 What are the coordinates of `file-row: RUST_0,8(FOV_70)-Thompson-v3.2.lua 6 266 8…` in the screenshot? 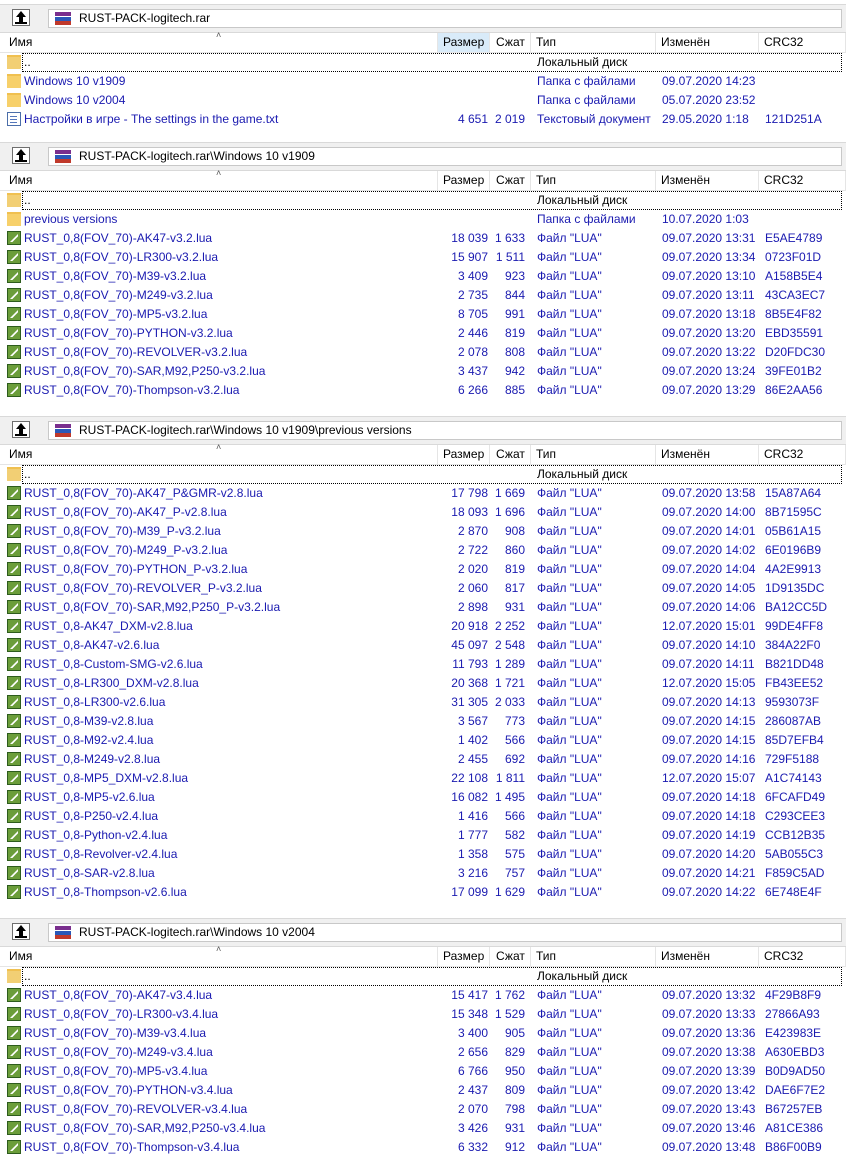 It's located at (423, 390).